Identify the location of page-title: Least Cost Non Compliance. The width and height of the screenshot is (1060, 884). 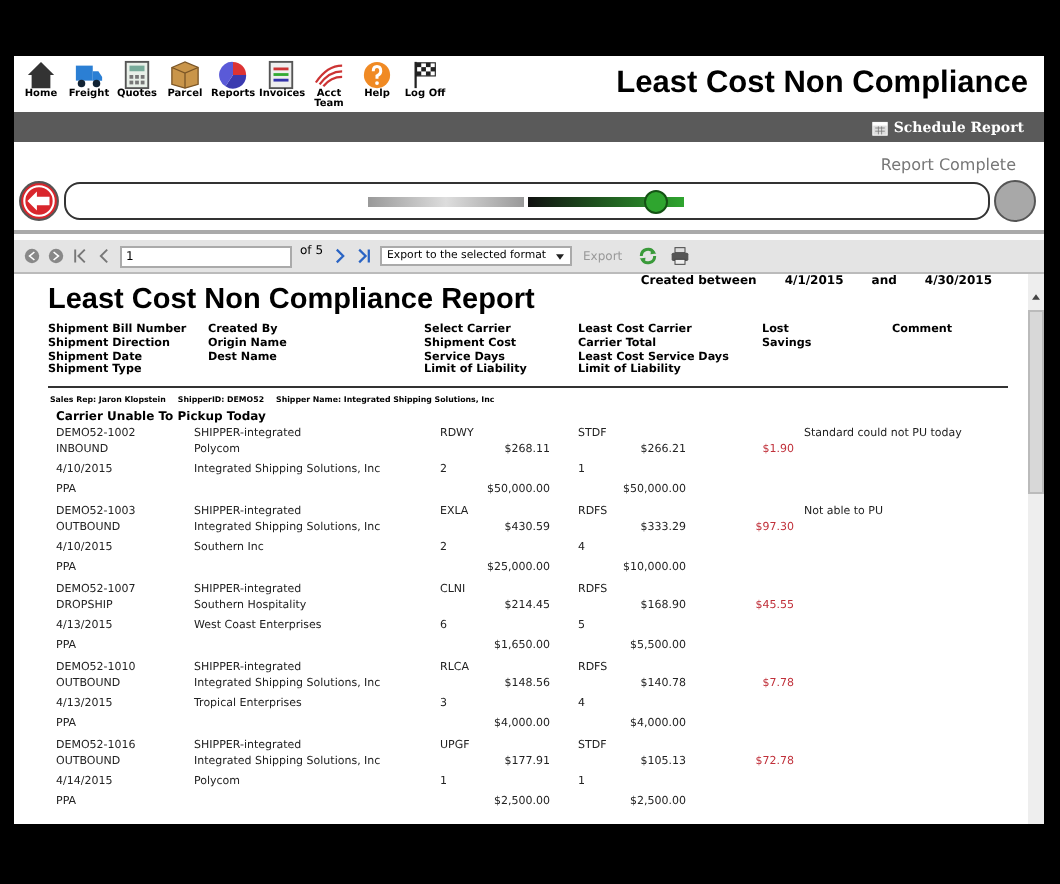
(822, 84).